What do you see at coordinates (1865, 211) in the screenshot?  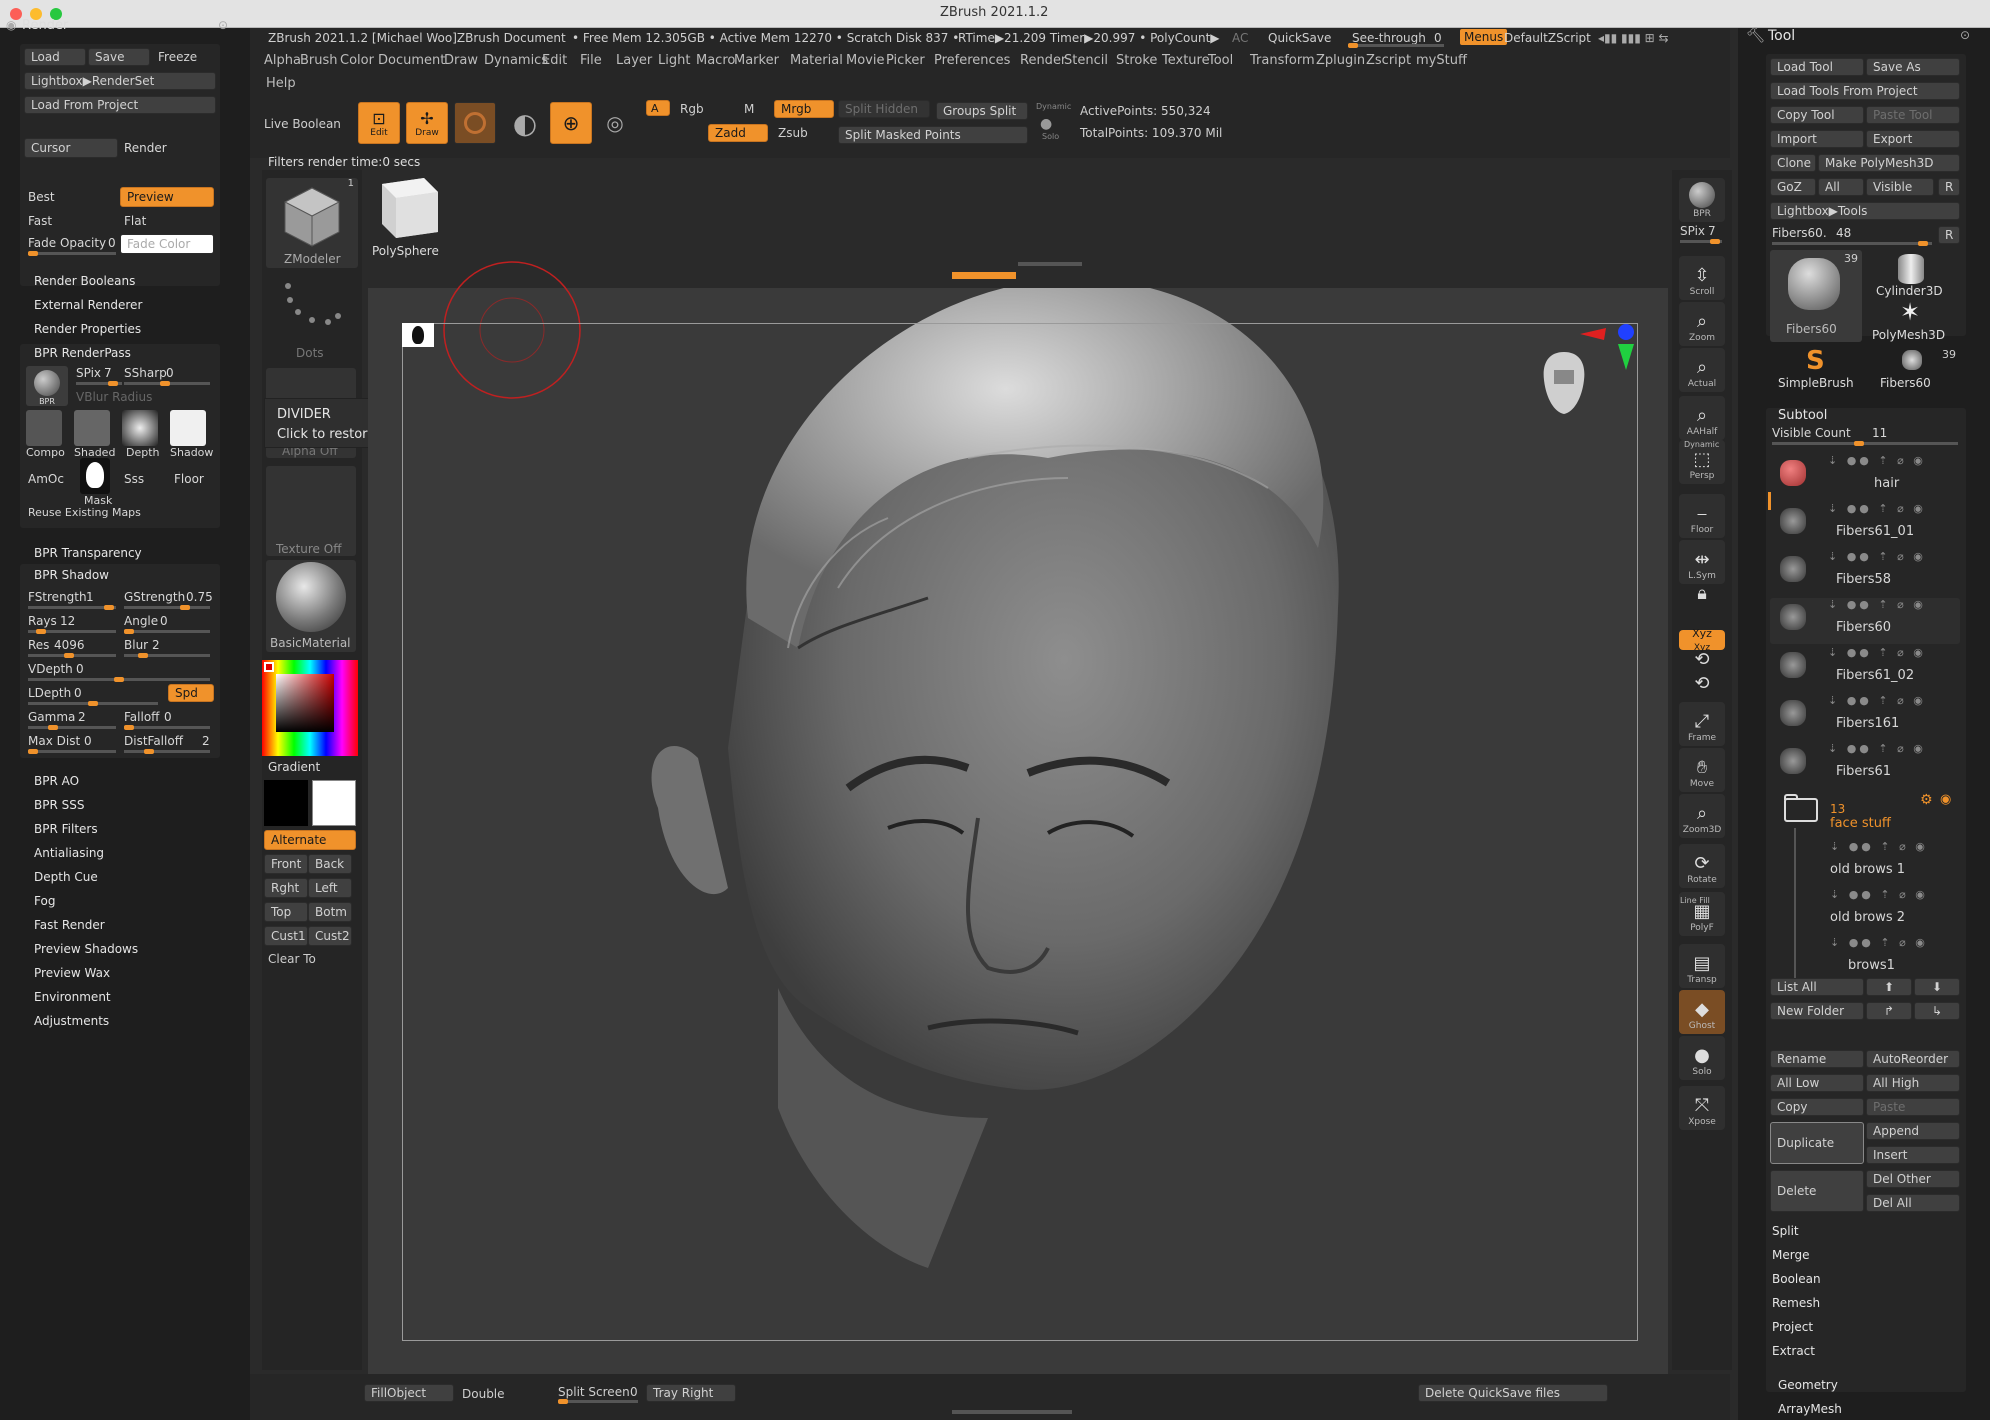 I see `lightbox-tools-button: Lightbox▶Tools` at bounding box center [1865, 211].